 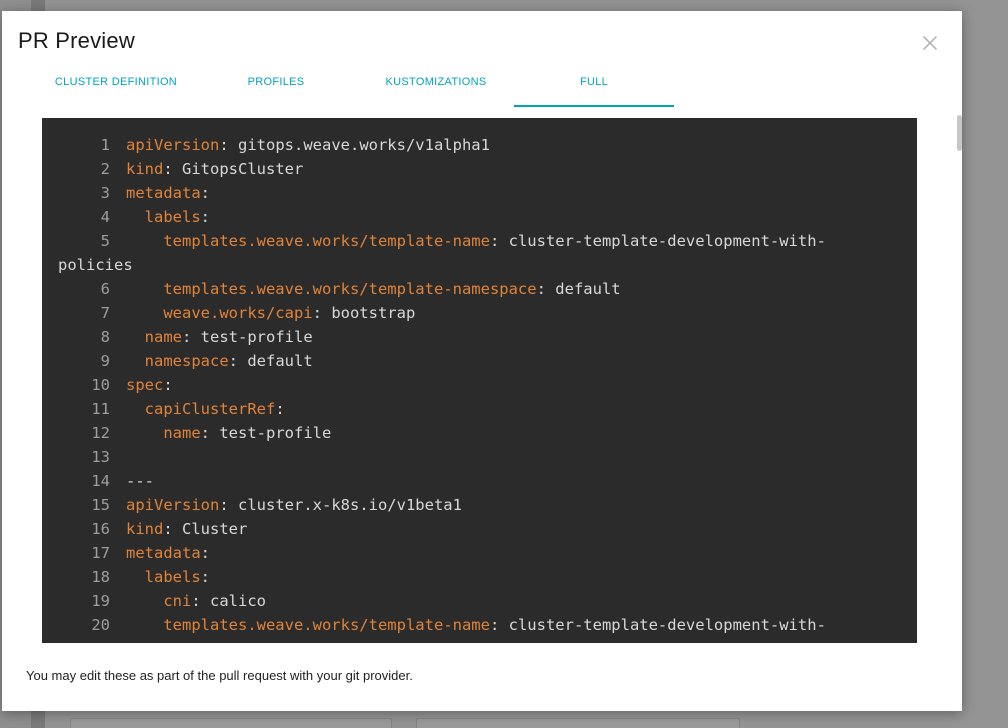 I want to click on dialog-scrollbar-thumb, so click(x=959, y=133).